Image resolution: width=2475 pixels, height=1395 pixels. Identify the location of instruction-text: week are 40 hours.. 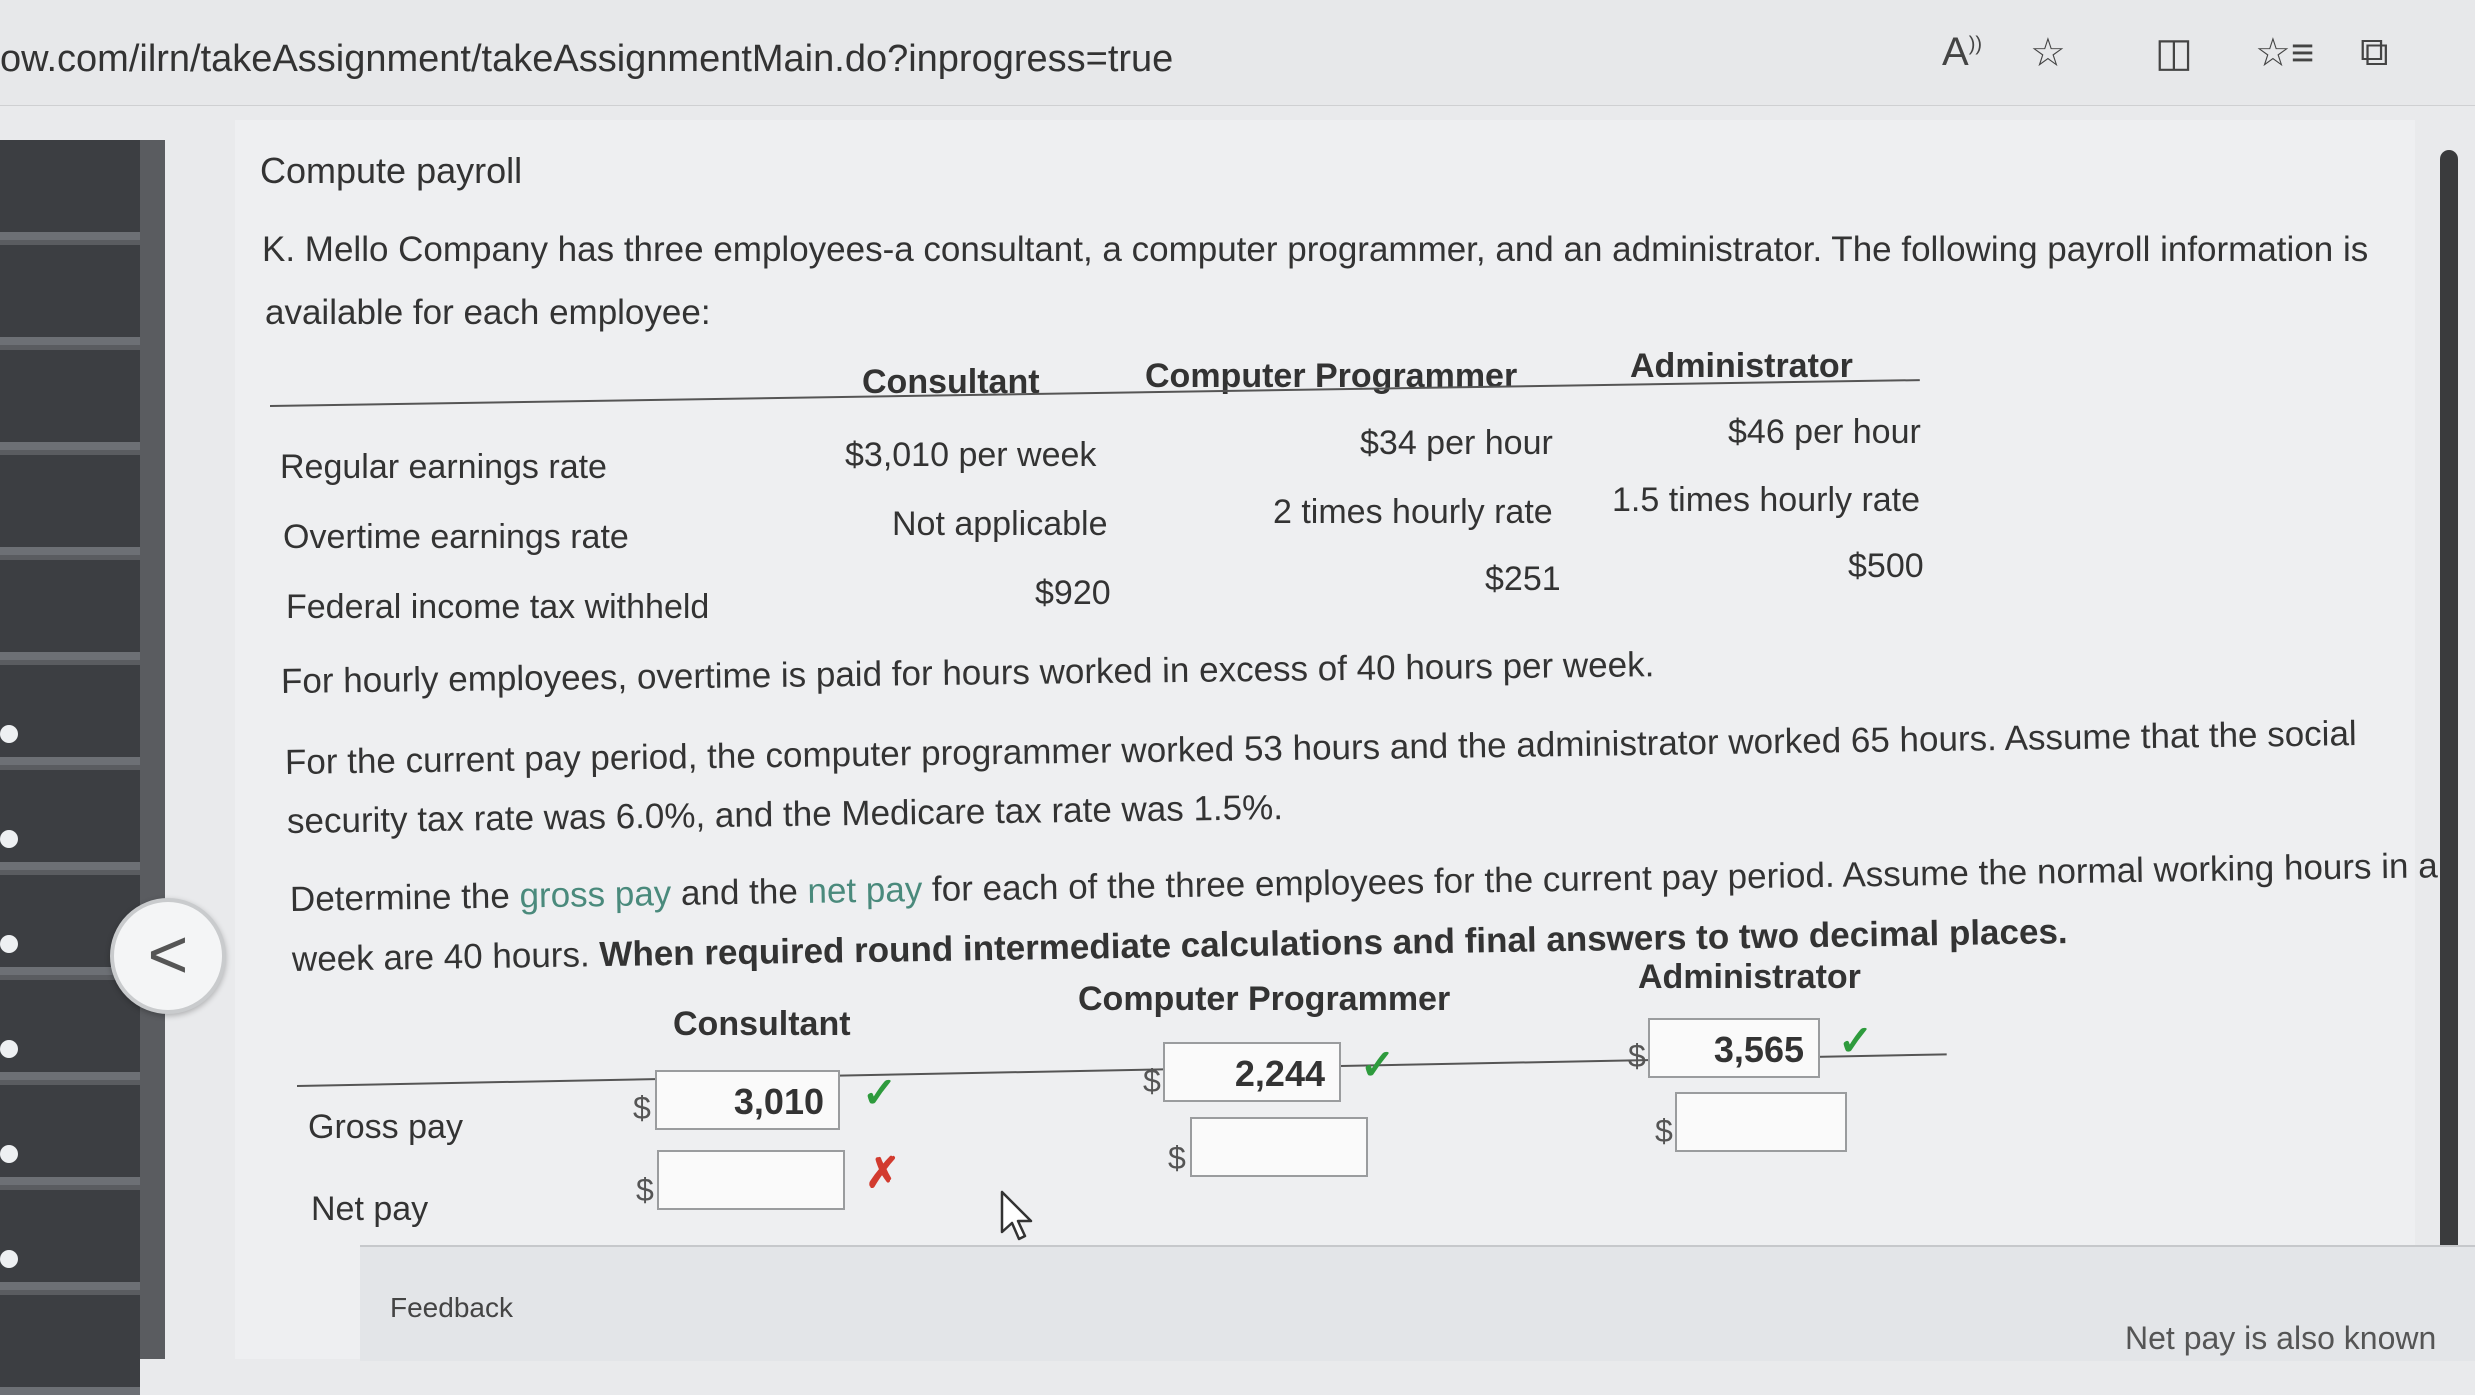
(445, 957).